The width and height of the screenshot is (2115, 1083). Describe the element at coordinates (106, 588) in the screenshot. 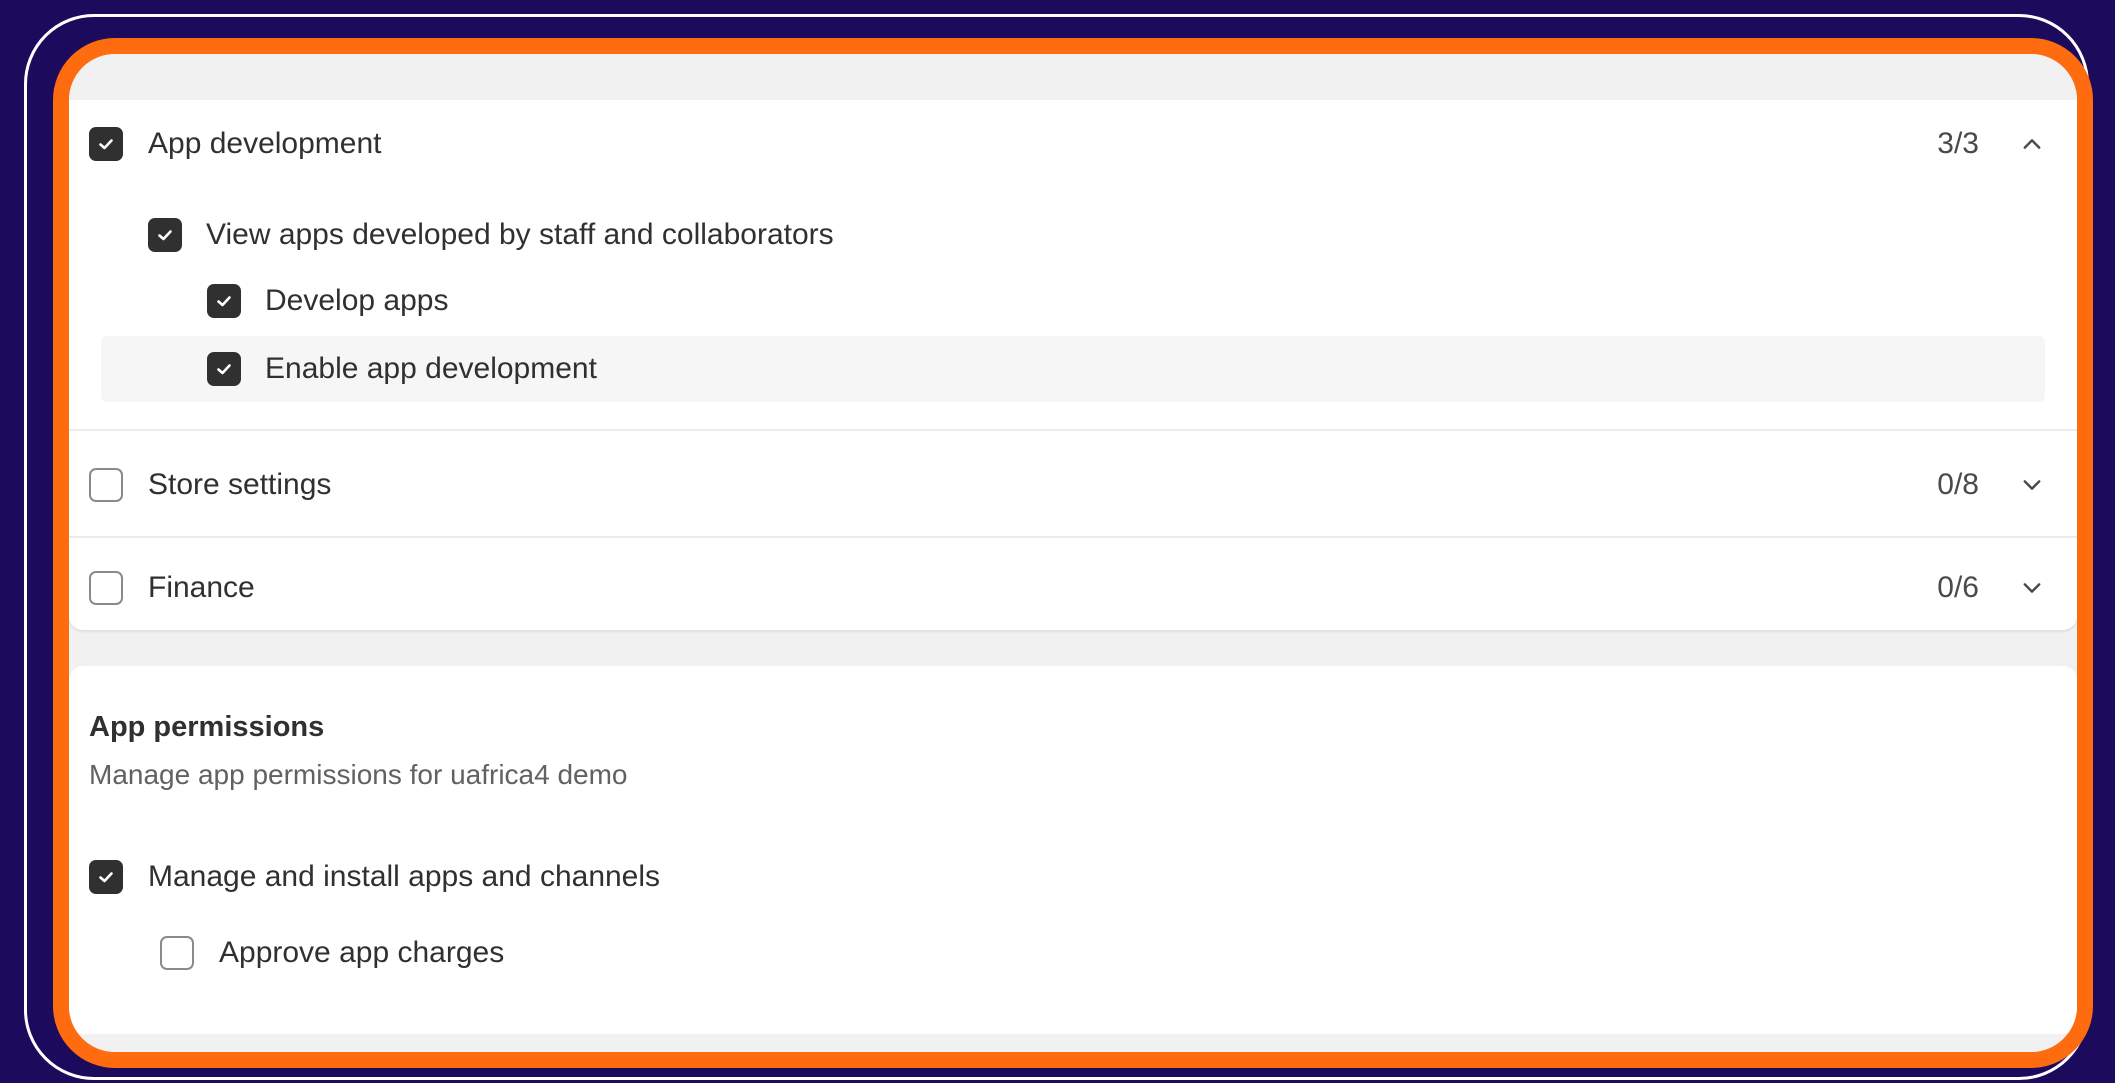

I see `finance-checkbox` at that location.